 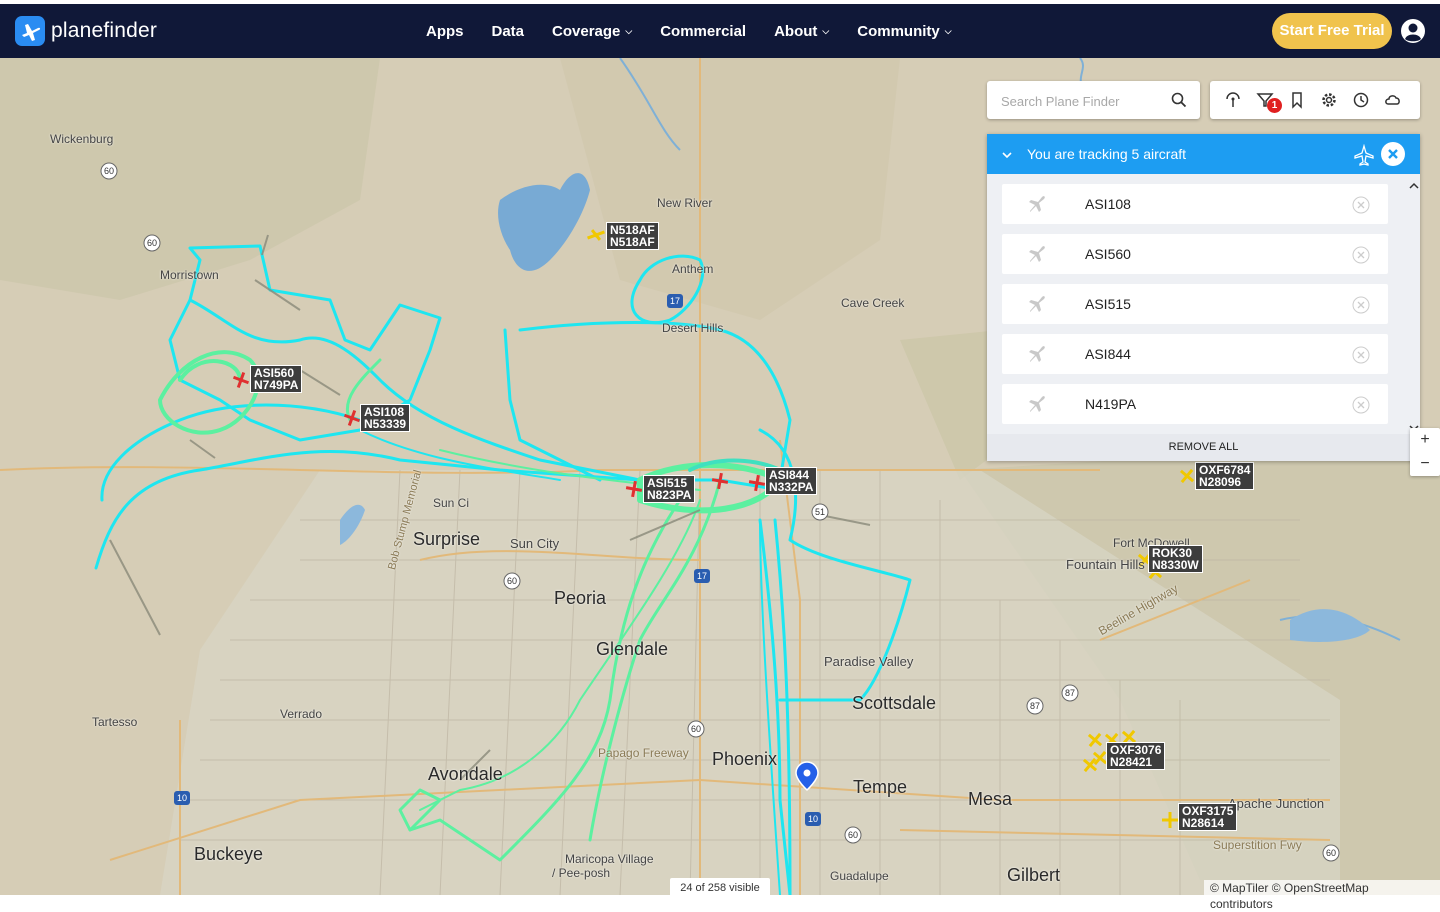 What do you see at coordinates (894, 703) in the screenshot?
I see `place-scottsdale: Scottsdale` at bounding box center [894, 703].